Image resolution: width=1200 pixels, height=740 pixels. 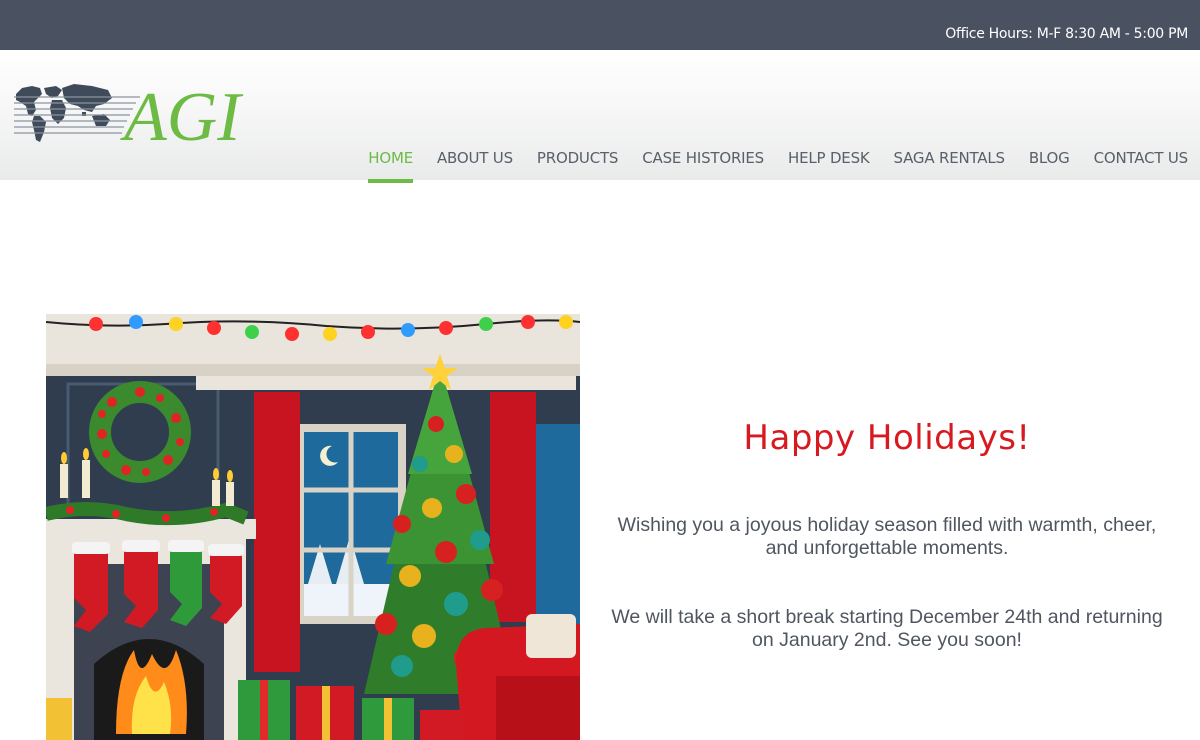 What do you see at coordinates (475, 166) in the screenshot?
I see `nav-about-us: ABOUT US` at bounding box center [475, 166].